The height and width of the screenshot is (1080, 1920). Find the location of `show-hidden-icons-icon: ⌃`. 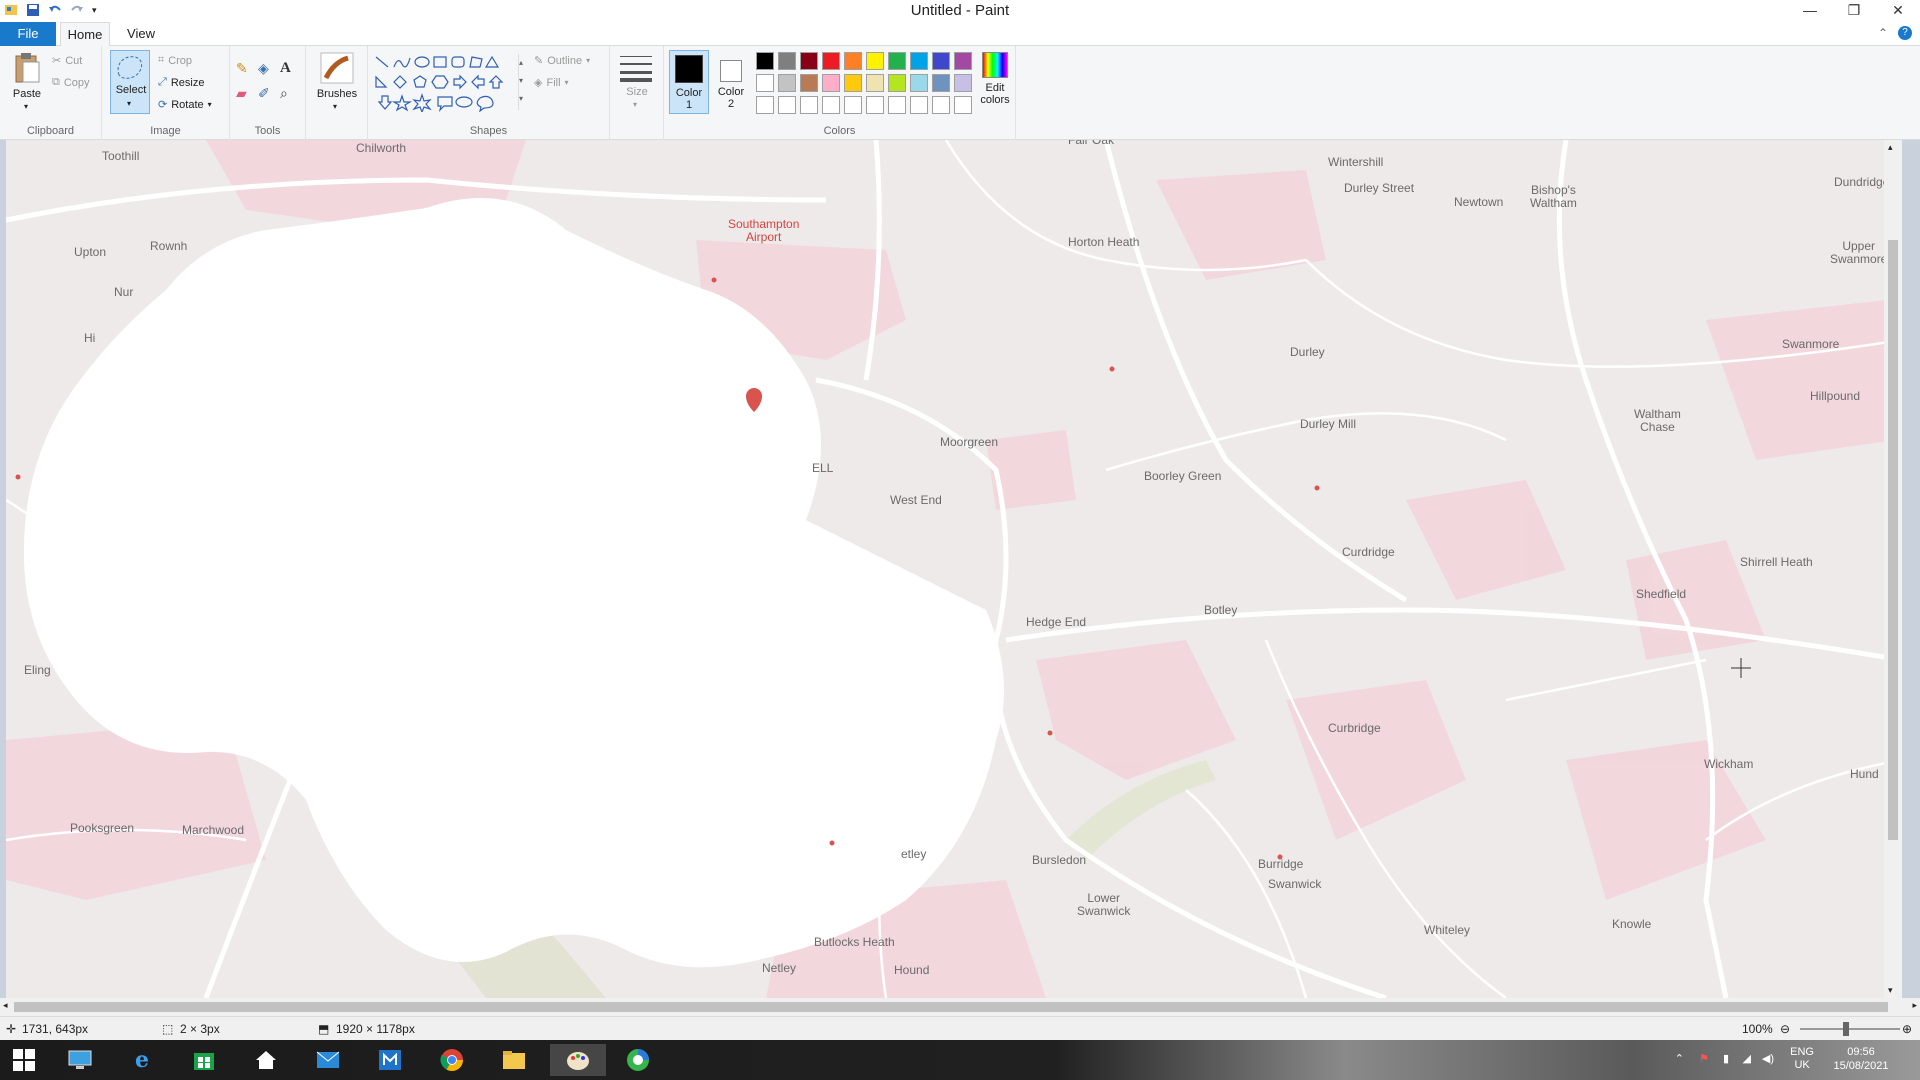

show-hidden-icons-icon: ⌃ is located at coordinates (1679, 1058).